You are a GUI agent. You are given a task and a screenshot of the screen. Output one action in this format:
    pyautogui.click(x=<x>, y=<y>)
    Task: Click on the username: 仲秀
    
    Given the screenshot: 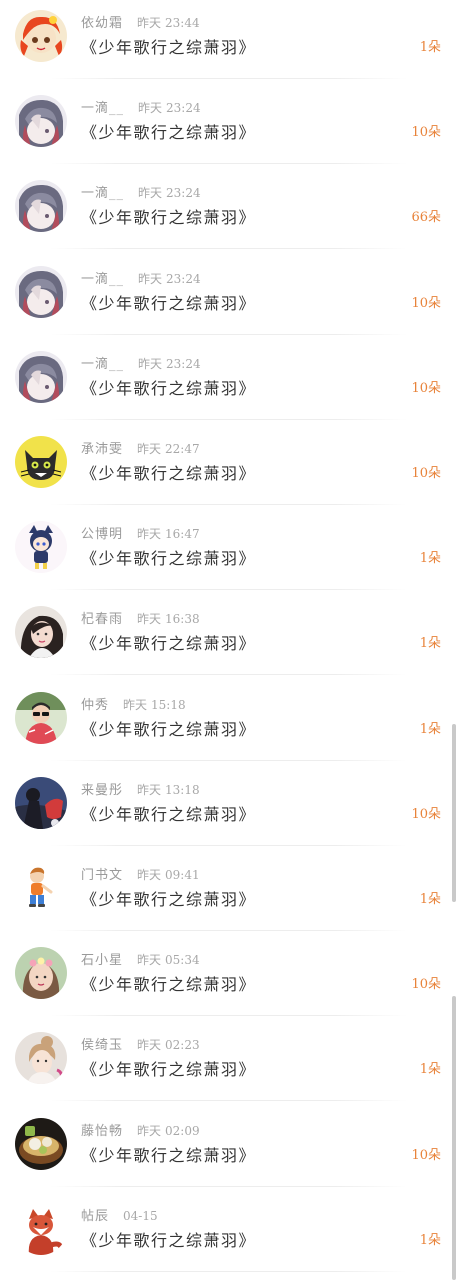 What is the action you would take?
    pyautogui.click(x=95, y=705)
    